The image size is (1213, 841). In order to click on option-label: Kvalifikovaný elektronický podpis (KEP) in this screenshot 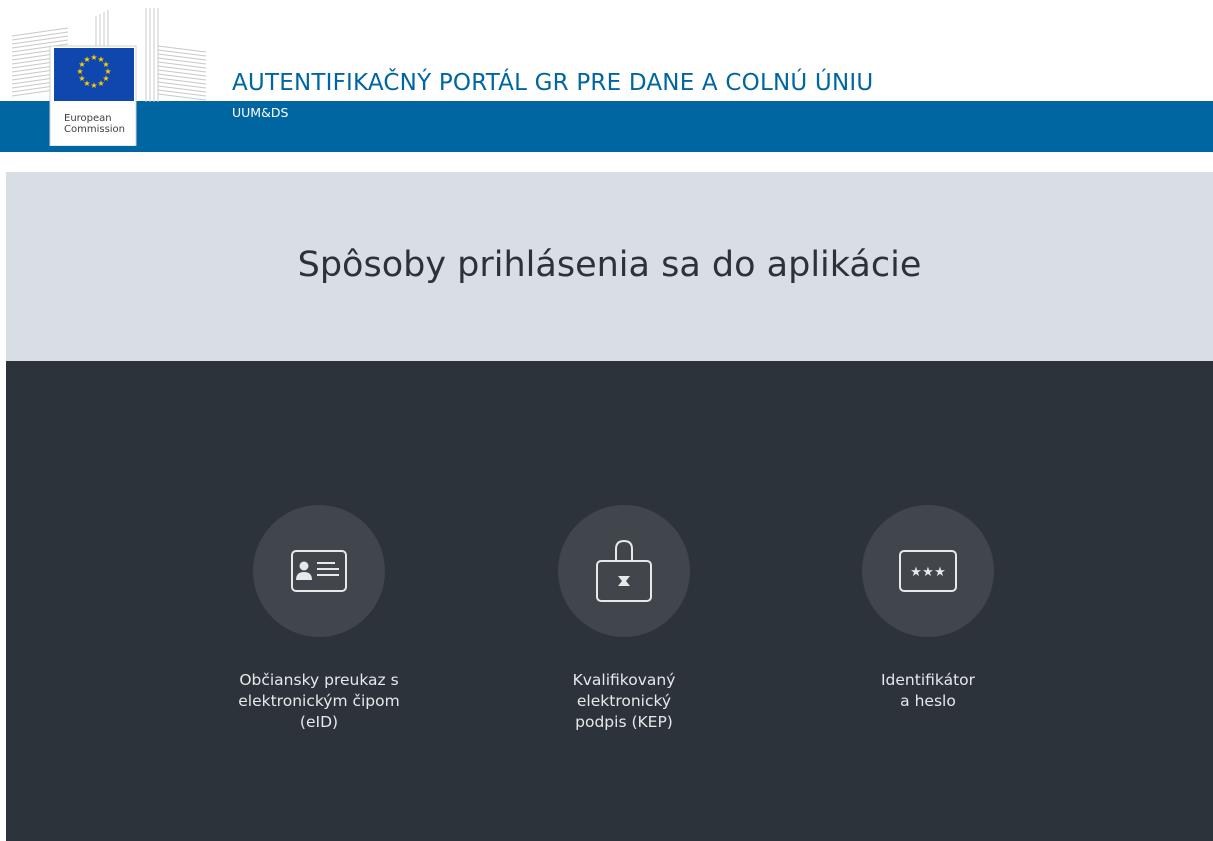, I will do `click(624, 701)`.